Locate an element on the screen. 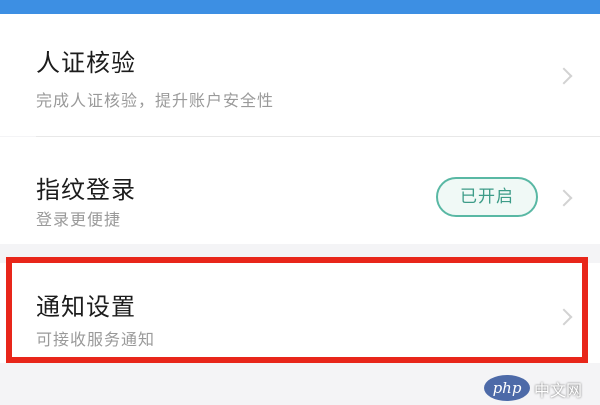 Image resolution: width=600 pixels, height=405 pixels. php-logo-icon: php is located at coordinates (507, 388).